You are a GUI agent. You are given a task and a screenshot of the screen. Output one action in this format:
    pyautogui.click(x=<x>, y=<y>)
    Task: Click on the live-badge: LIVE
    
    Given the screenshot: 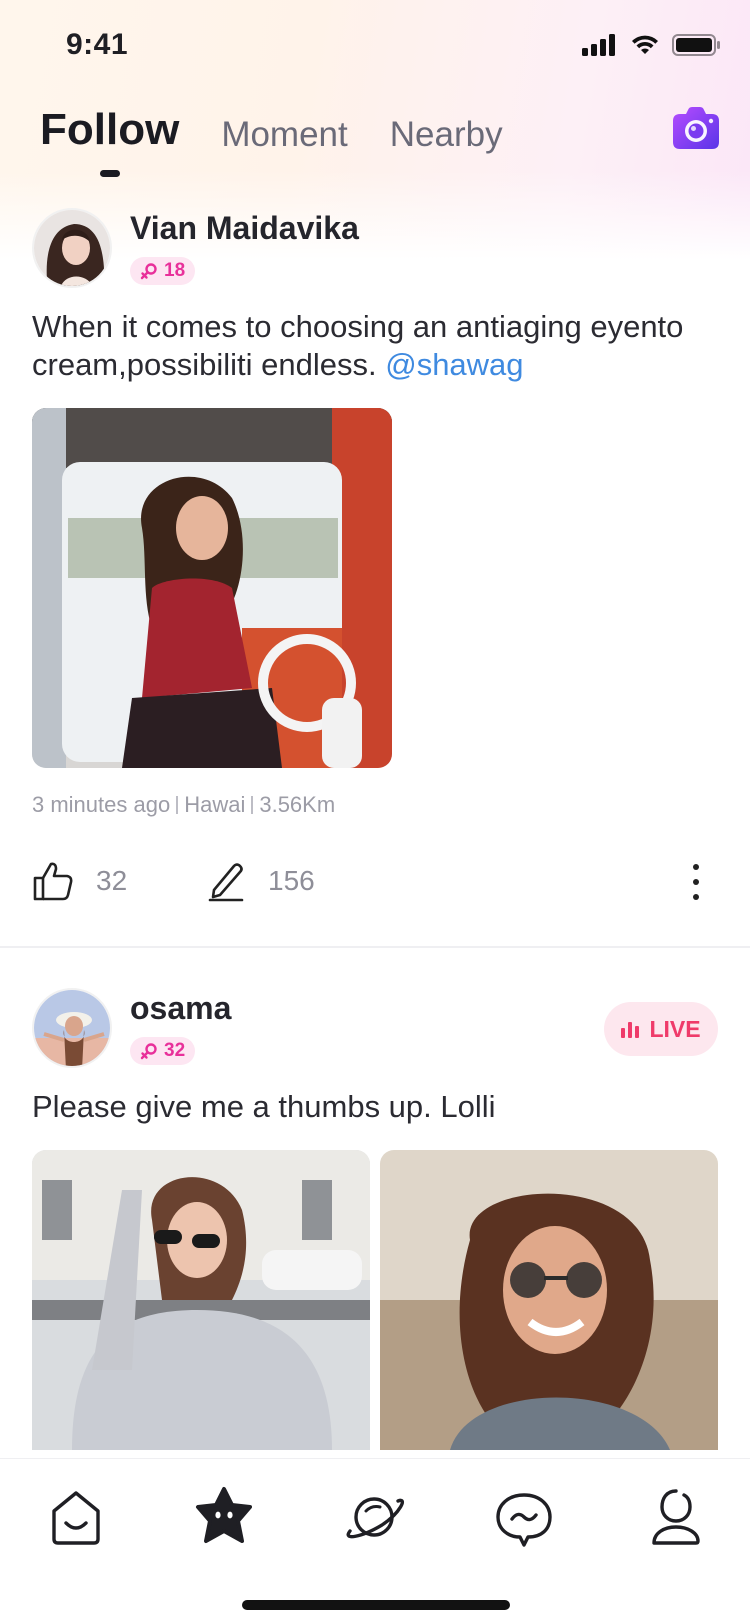 What is the action you would take?
    pyautogui.click(x=661, y=1029)
    